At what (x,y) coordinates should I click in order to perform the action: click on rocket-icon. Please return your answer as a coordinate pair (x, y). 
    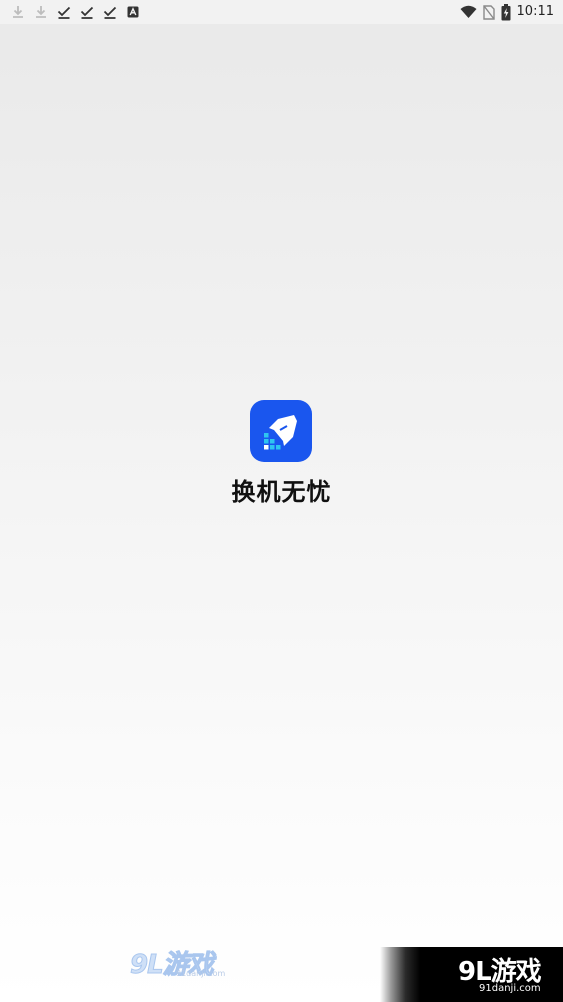
    Looking at the image, I should click on (280, 432).